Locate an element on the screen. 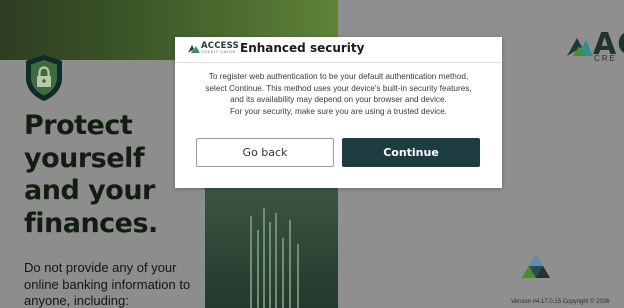 Image resolution: width=624 pixels, height=308 pixels. subcopy-line: online banking information to is located at coordinates (107, 284).